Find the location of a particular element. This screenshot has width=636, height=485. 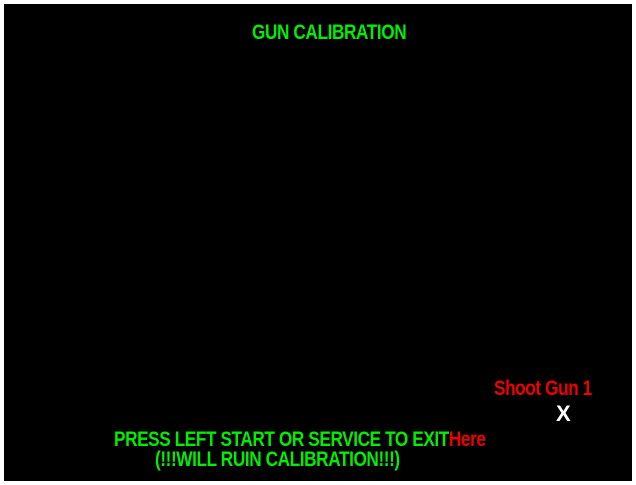

calibration-warning: (!!!WILL RUIN CALIBRATION!!!) is located at coordinates (277, 459).